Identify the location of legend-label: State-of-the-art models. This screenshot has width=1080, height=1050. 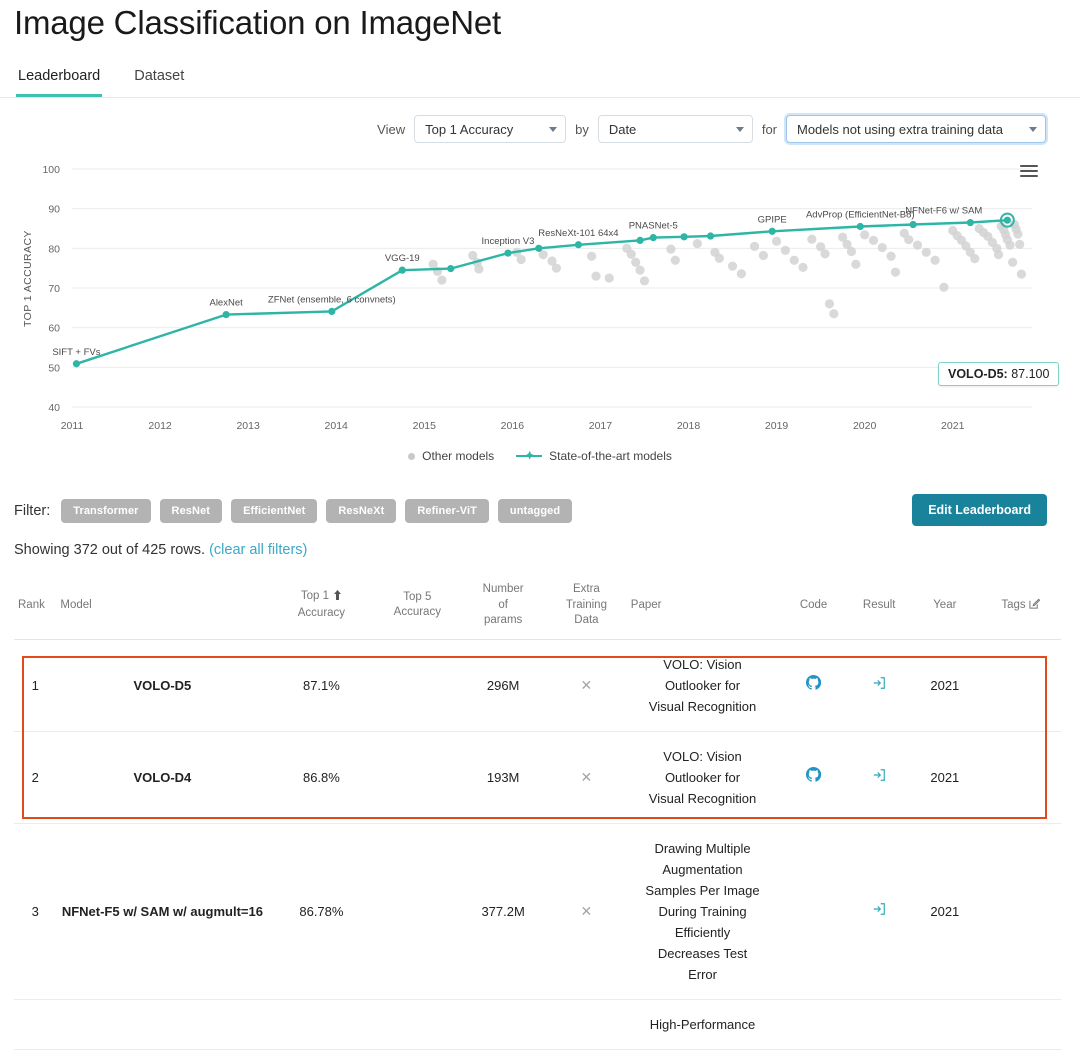
(610, 456).